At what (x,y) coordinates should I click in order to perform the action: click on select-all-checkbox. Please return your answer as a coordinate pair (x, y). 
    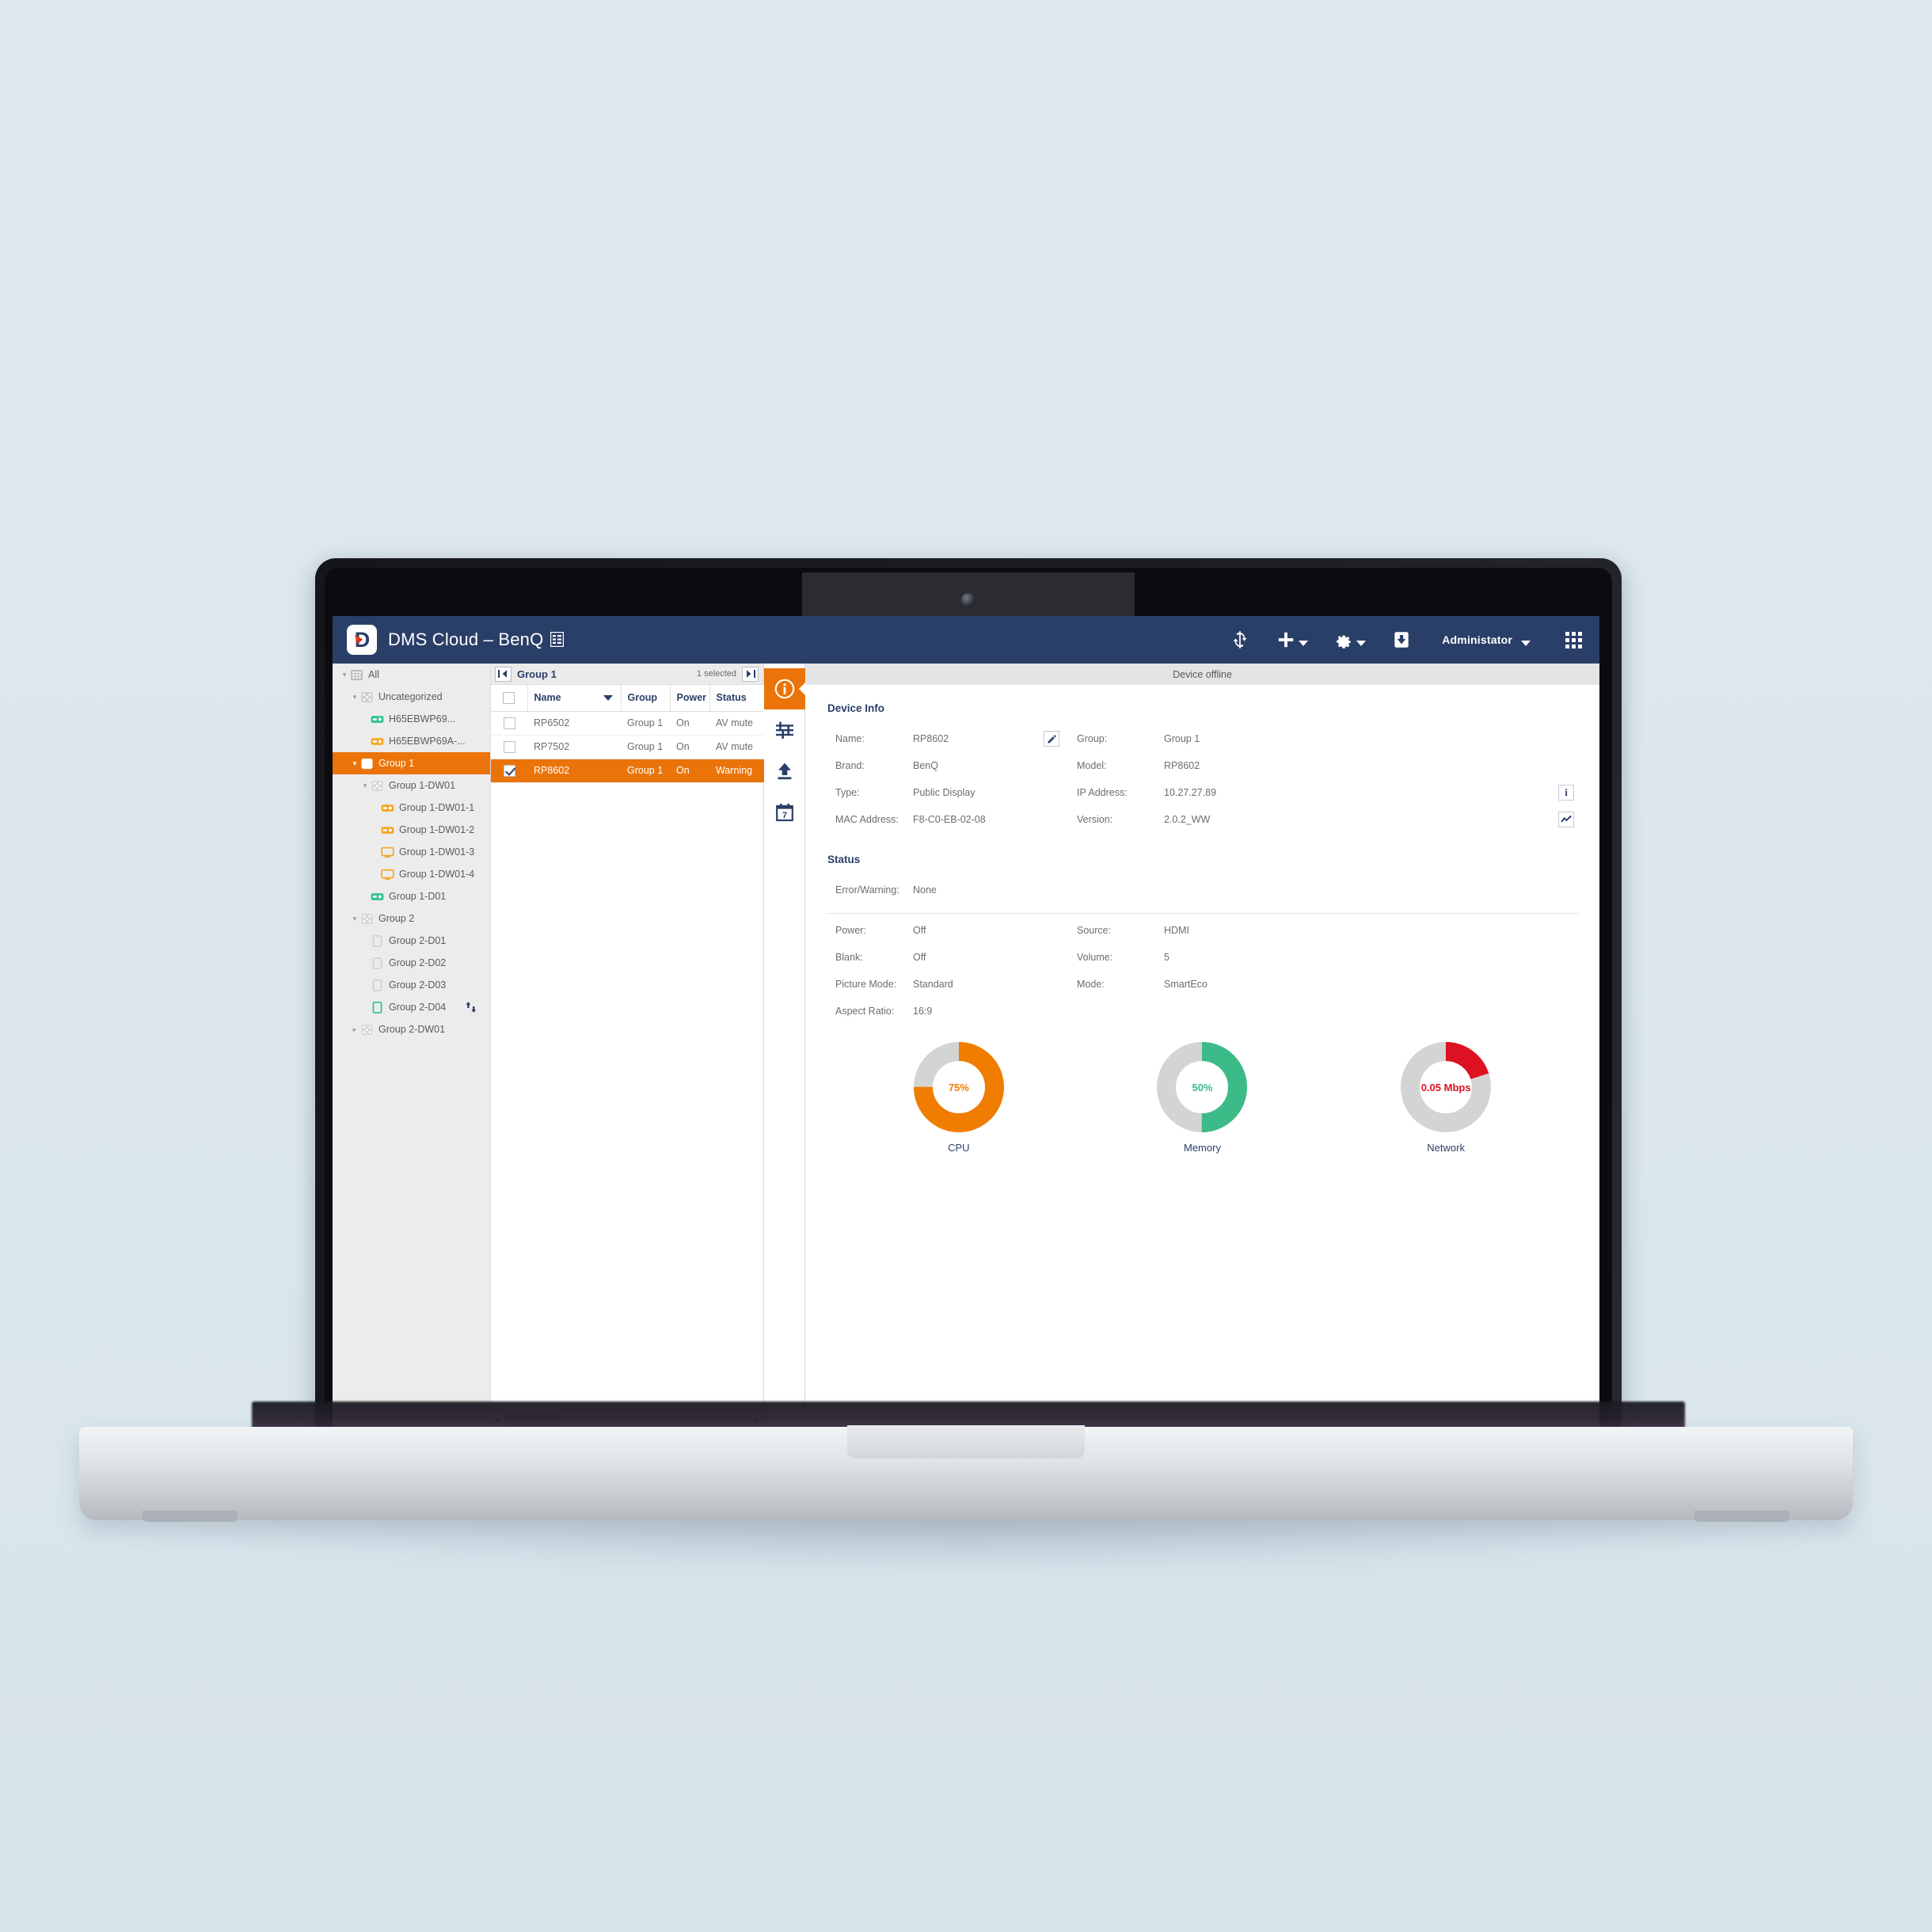
    Looking at the image, I should click on (509, 698).